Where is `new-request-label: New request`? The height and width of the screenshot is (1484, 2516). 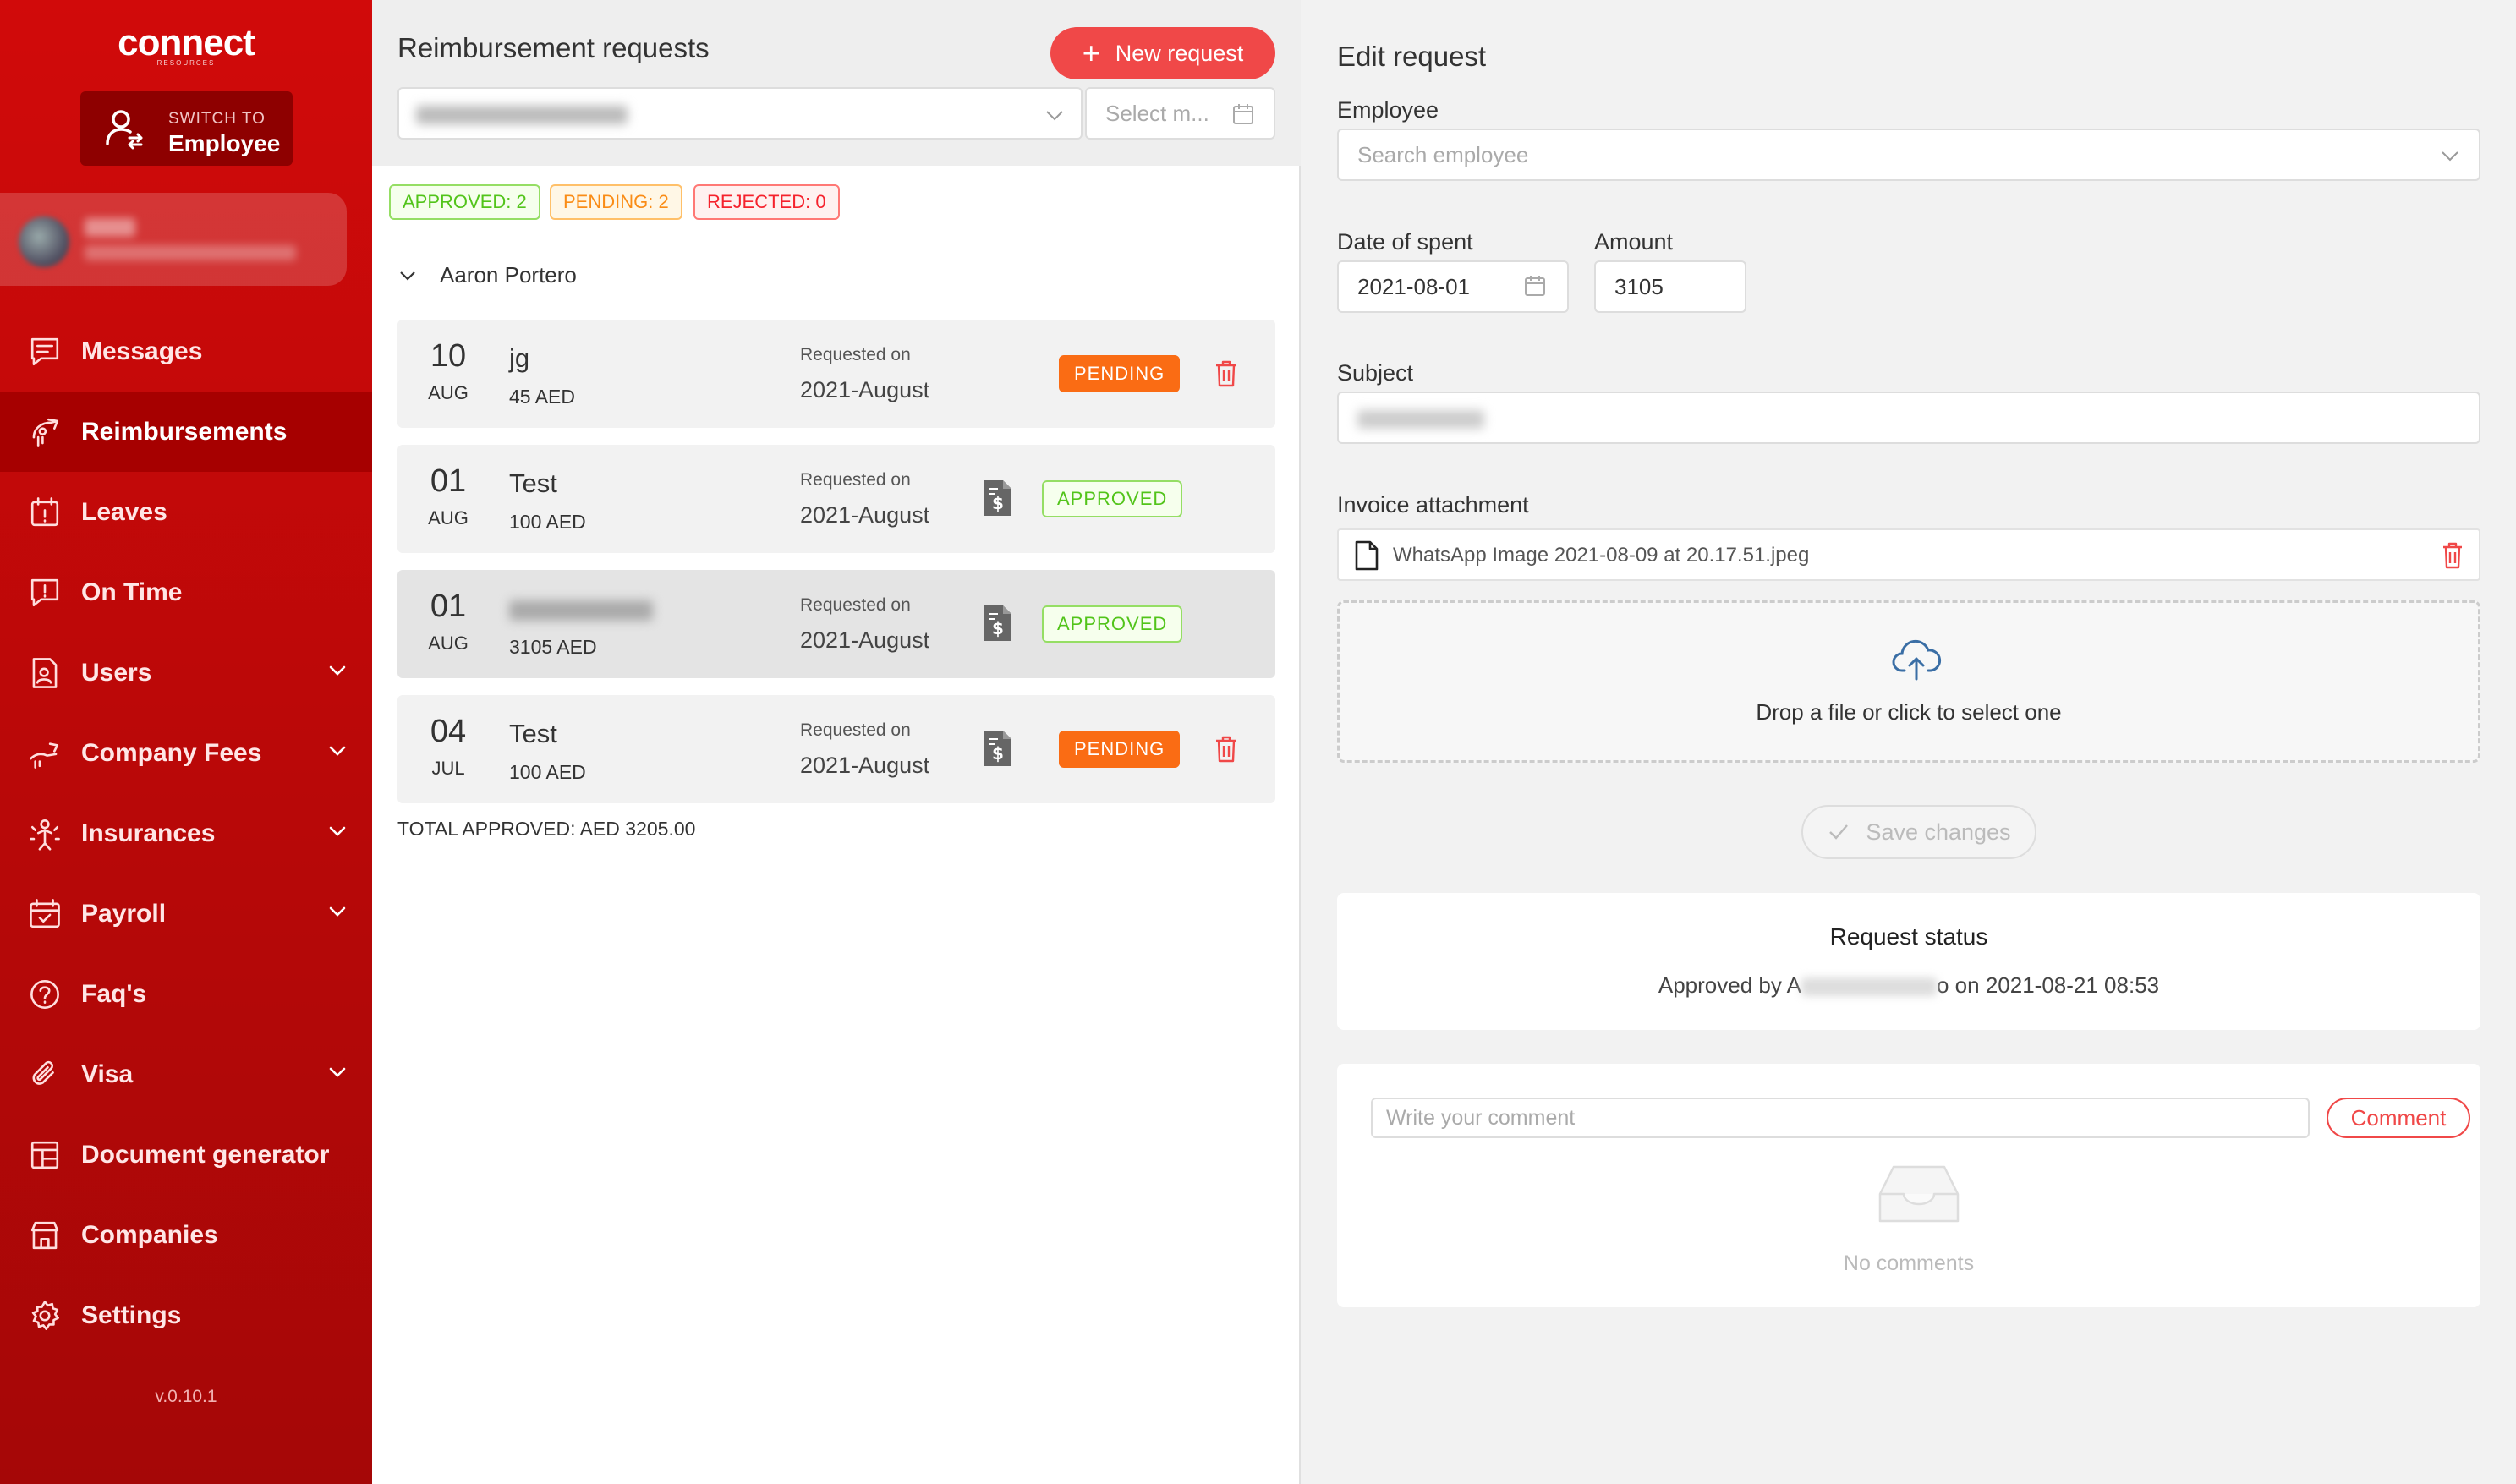 new-request-label: New request is located at coordinates (1180, 53).